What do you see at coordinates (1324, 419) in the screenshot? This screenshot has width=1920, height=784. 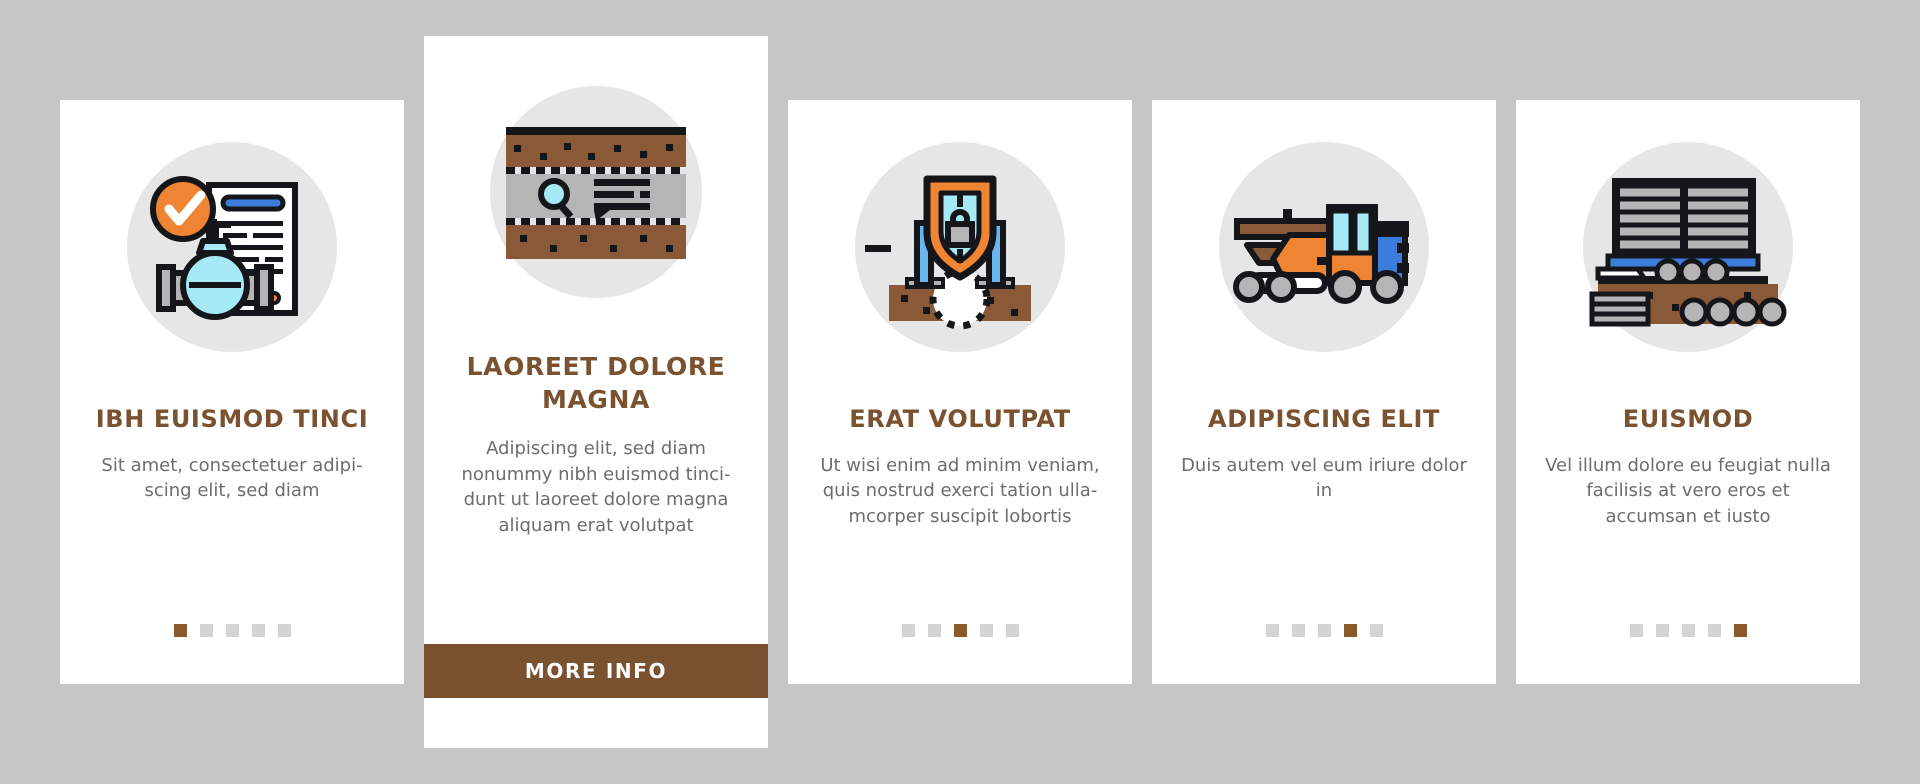 I see `card-title: ADIPISCING ELIT` at bounding box center [1324, 419].